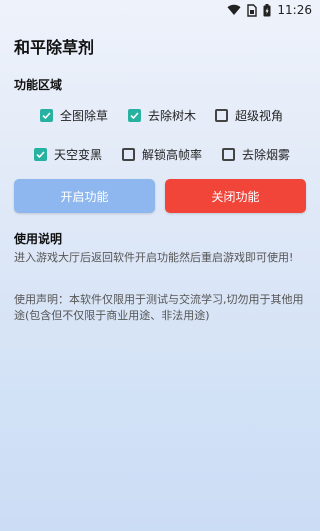 This screenshot has height=531, width=320. I want to click on wifi-icon, so click(234, 10).